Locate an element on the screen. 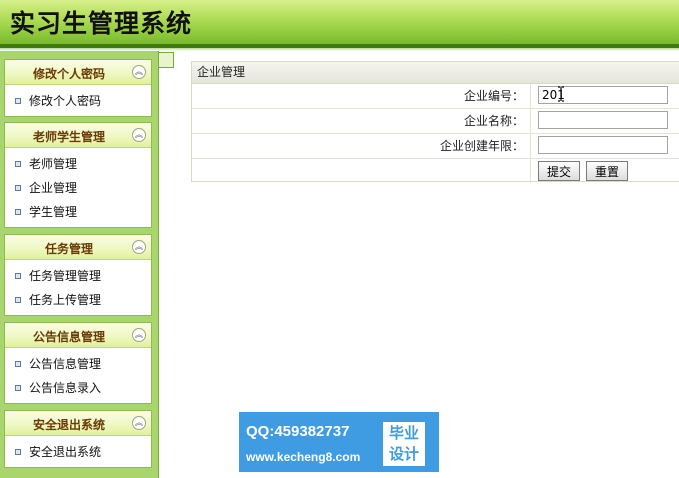  sidebar-panel-password: 修改个人密码 ︽ 修改个人密码 is located at coordinates (78, 88).